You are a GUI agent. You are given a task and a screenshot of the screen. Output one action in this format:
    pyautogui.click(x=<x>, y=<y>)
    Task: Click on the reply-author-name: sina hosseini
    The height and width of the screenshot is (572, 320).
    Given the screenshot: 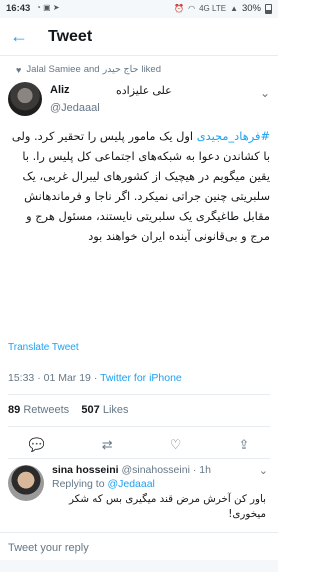 What is the action you would take?
    pyautogui.click(x=85, y=470)
    